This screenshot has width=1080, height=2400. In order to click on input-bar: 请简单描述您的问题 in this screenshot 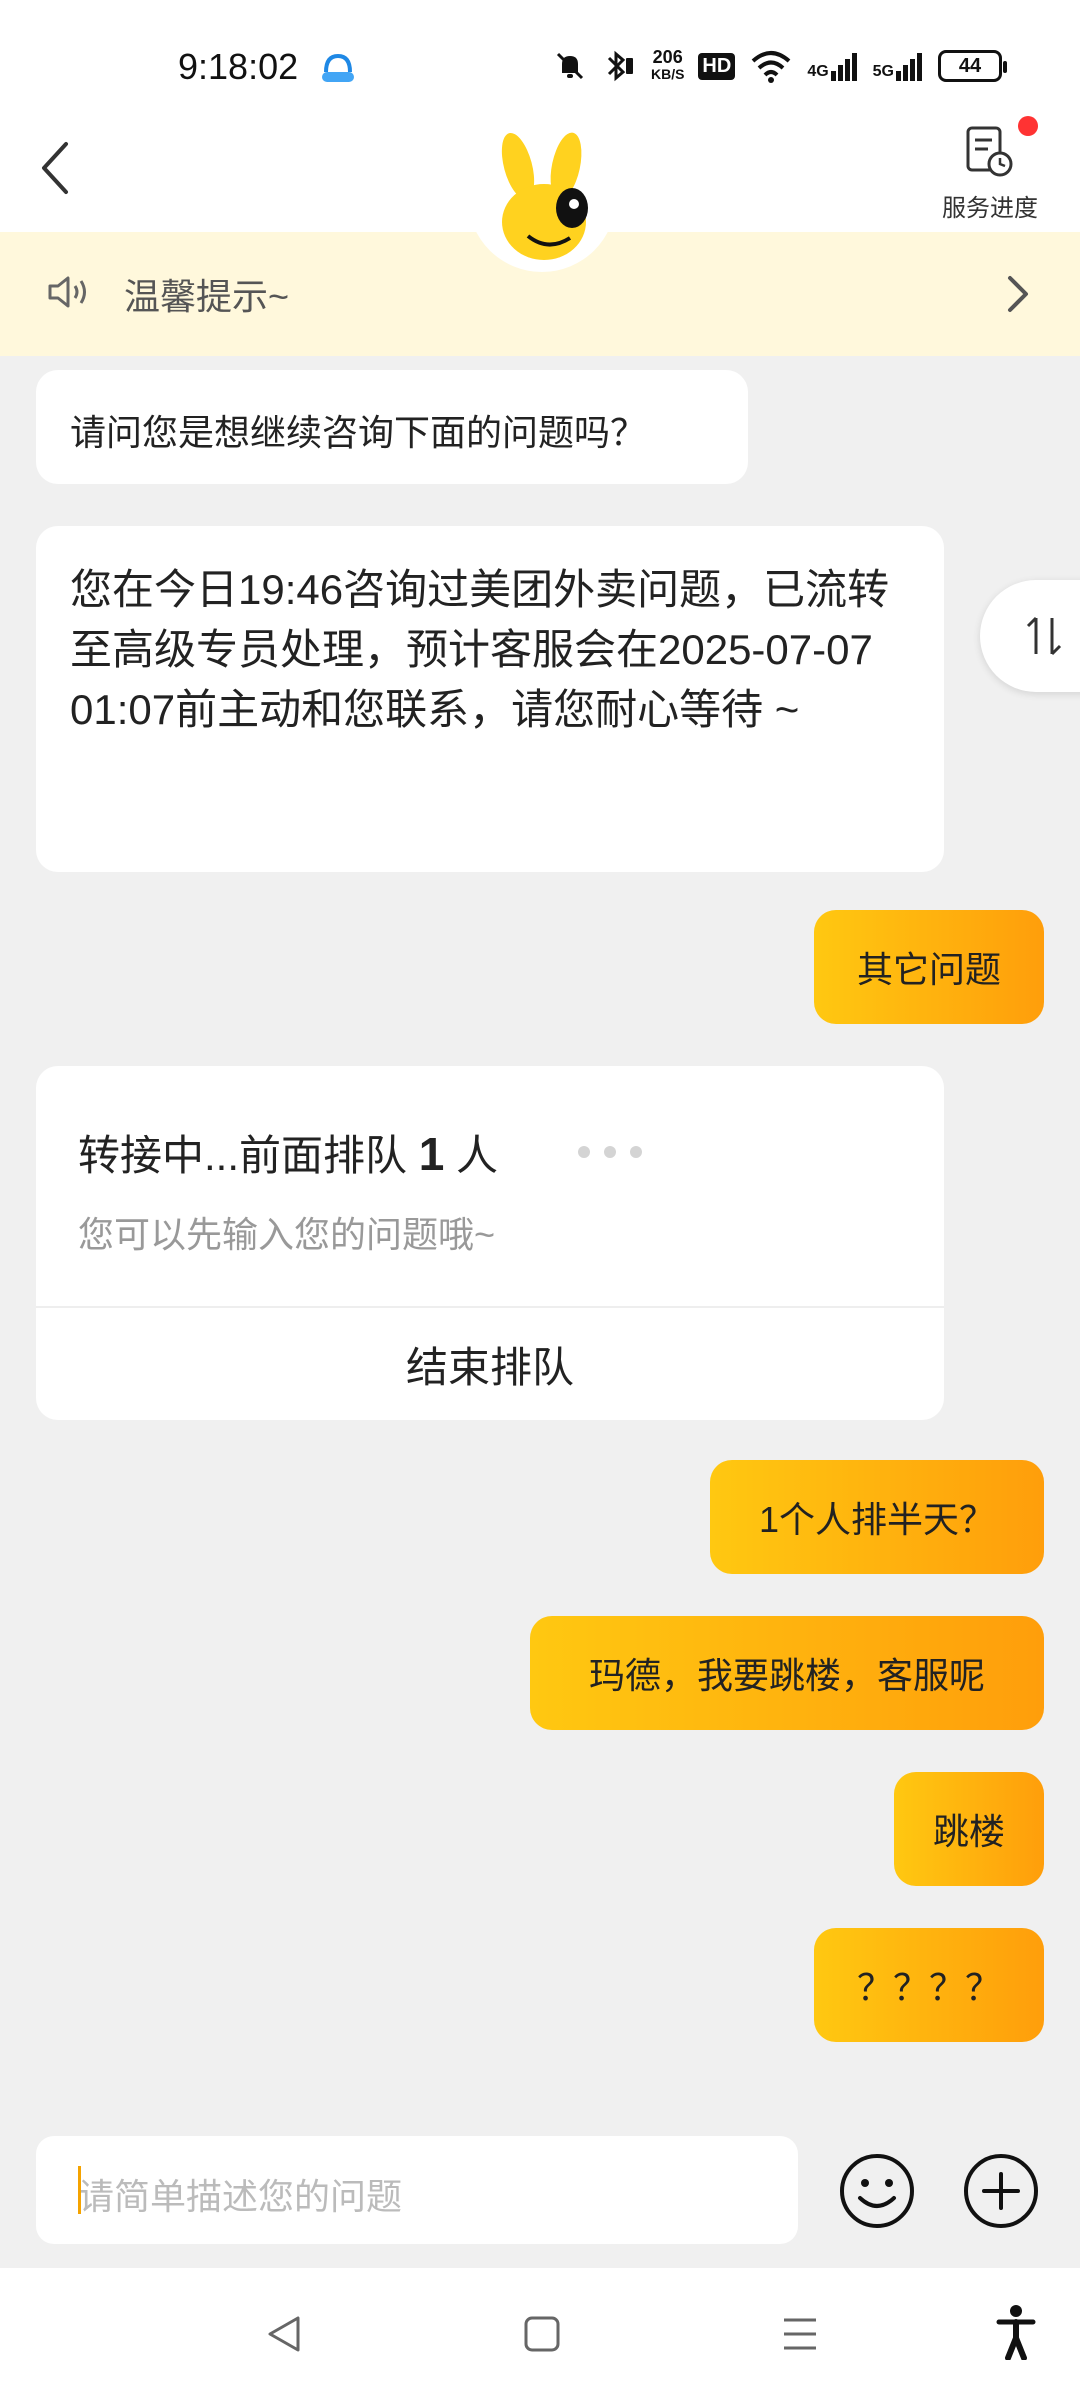, I will do `click(540, 2190)`.